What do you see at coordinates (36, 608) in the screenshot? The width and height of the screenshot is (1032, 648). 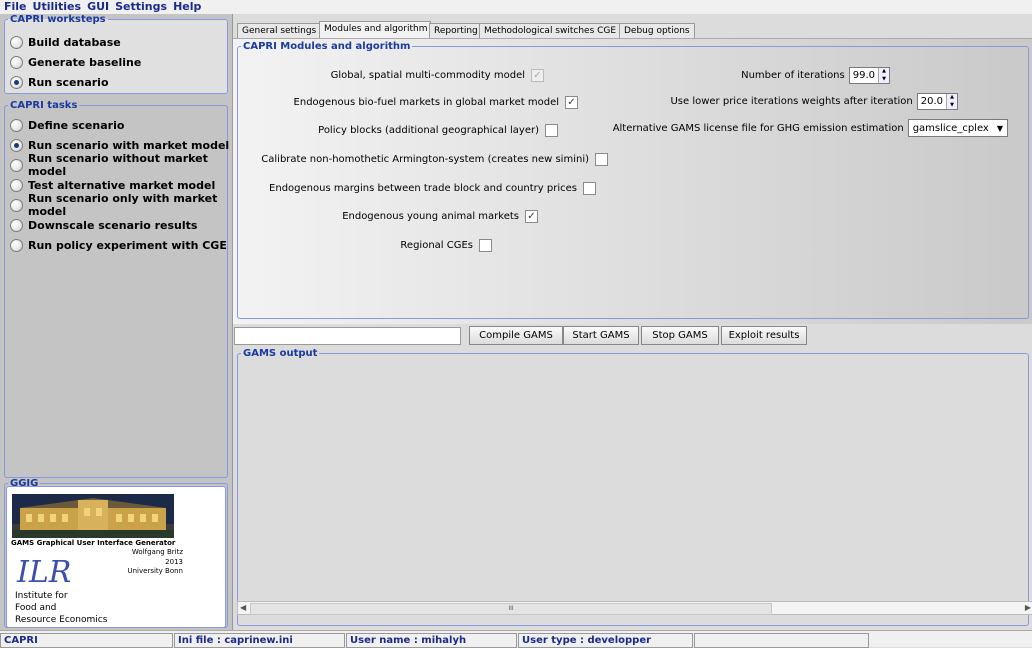 I see `institute-line: Food and` at bounding box center [36, 608].